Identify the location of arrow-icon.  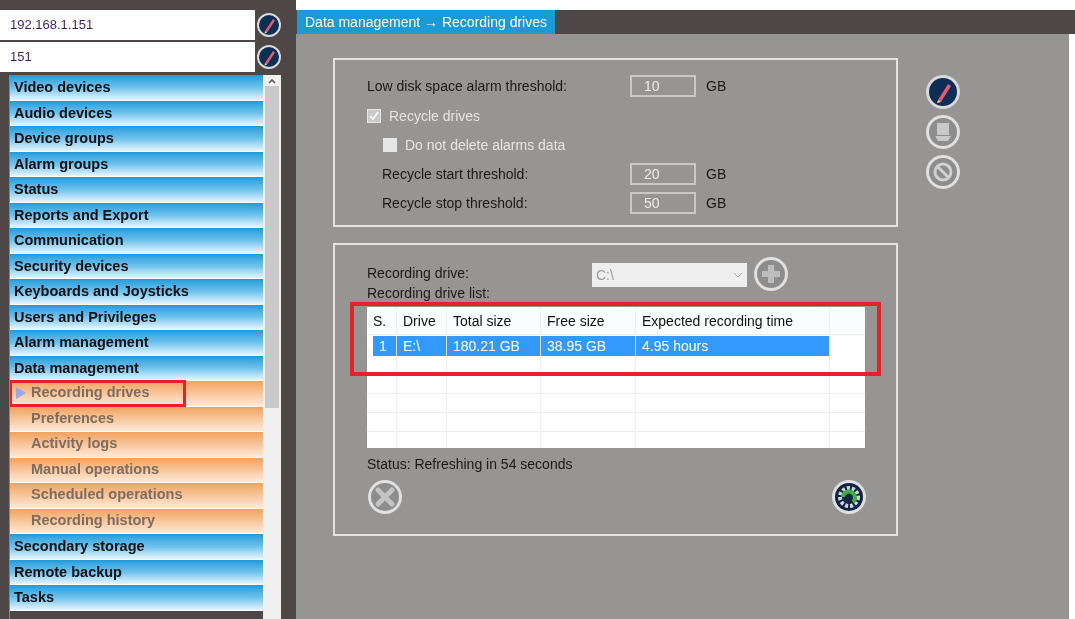
(20, 393).